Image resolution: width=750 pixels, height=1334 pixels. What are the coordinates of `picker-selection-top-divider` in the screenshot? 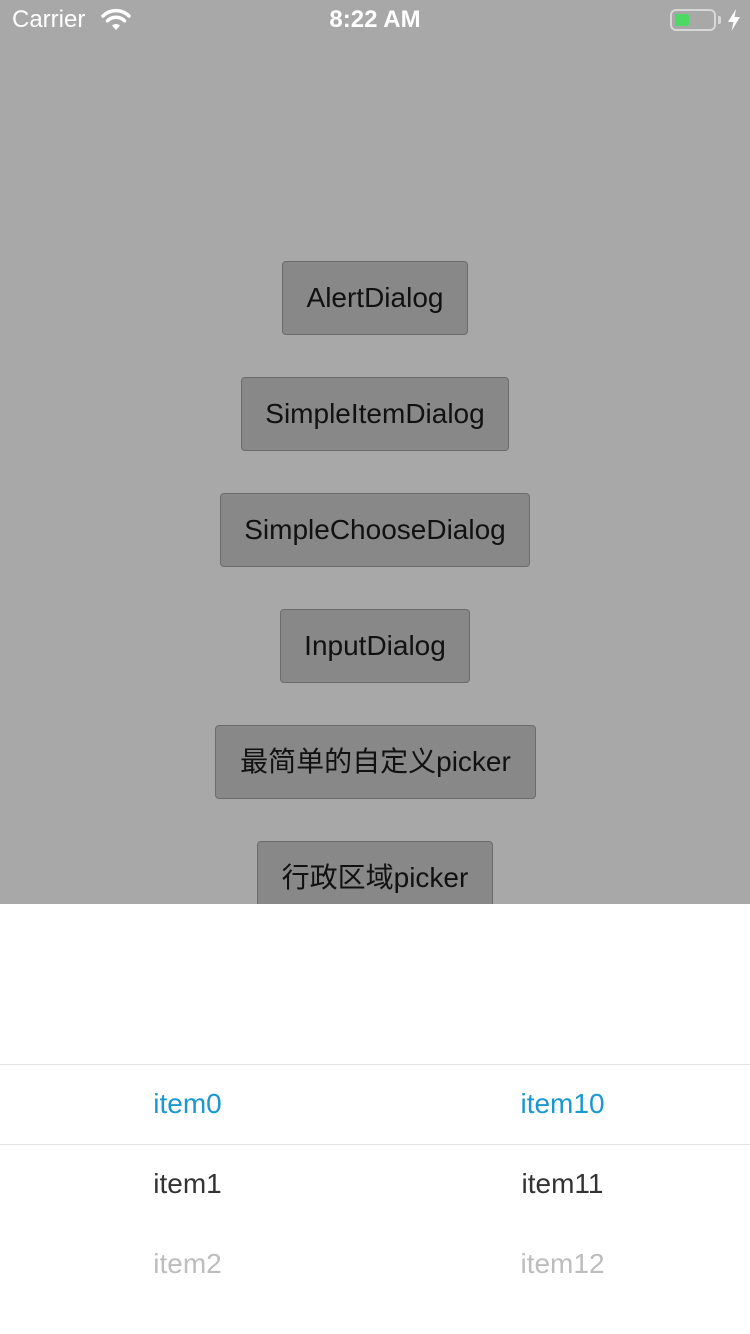 It's located at (375, 1064).